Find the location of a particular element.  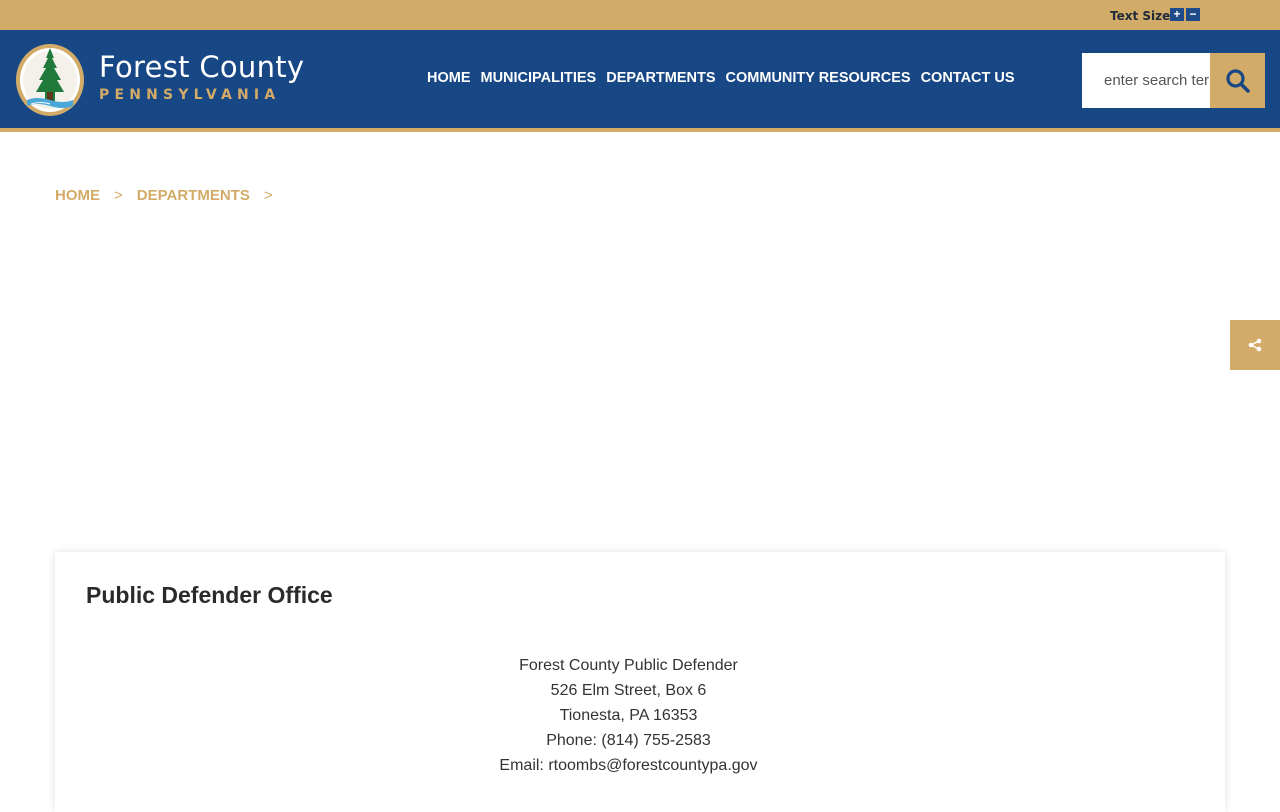

contact-street: 526 Elm Street, Box 6 is located at coordinates (628, 690).